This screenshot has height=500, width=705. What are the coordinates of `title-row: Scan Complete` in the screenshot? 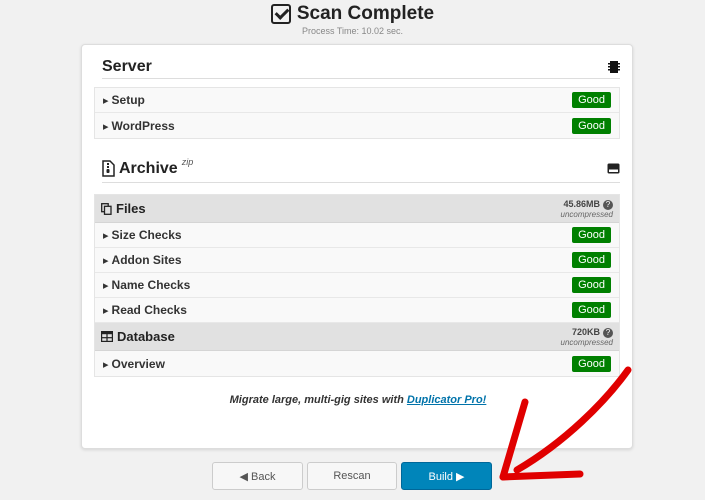 It's located at (352, 14).